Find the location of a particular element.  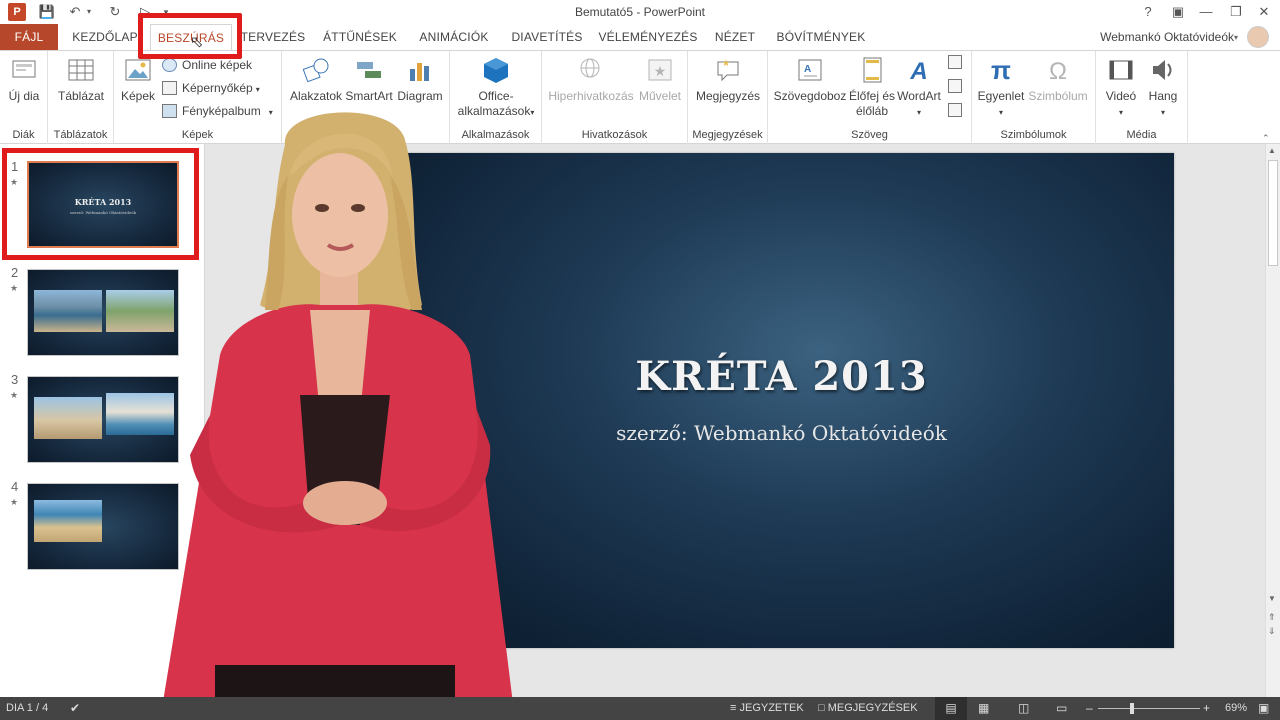

table-button: Táblázat is located at coordinates (81, 79).